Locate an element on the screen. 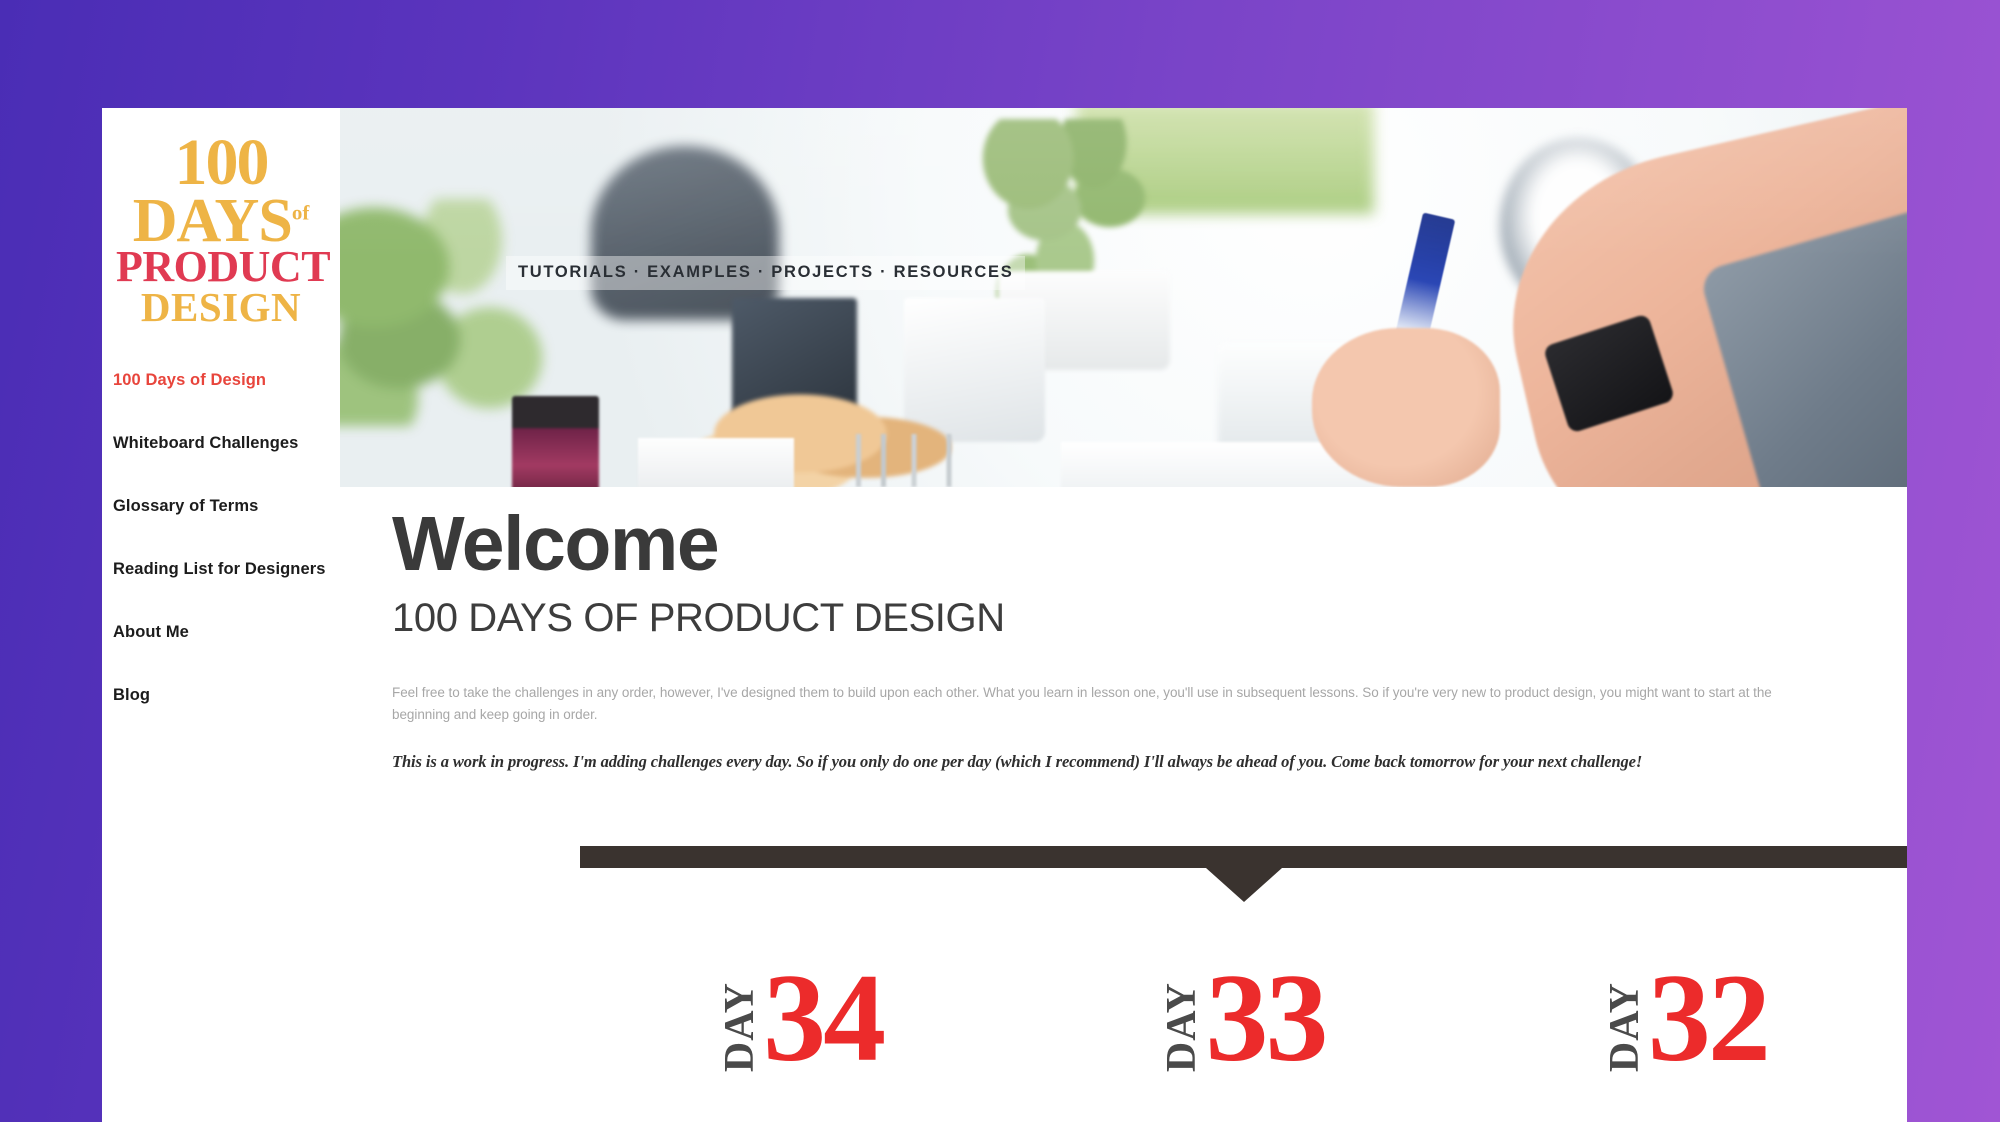 The image size is (2000, 1122). divider-arrow-icon is located at coordinates (1243, 885).